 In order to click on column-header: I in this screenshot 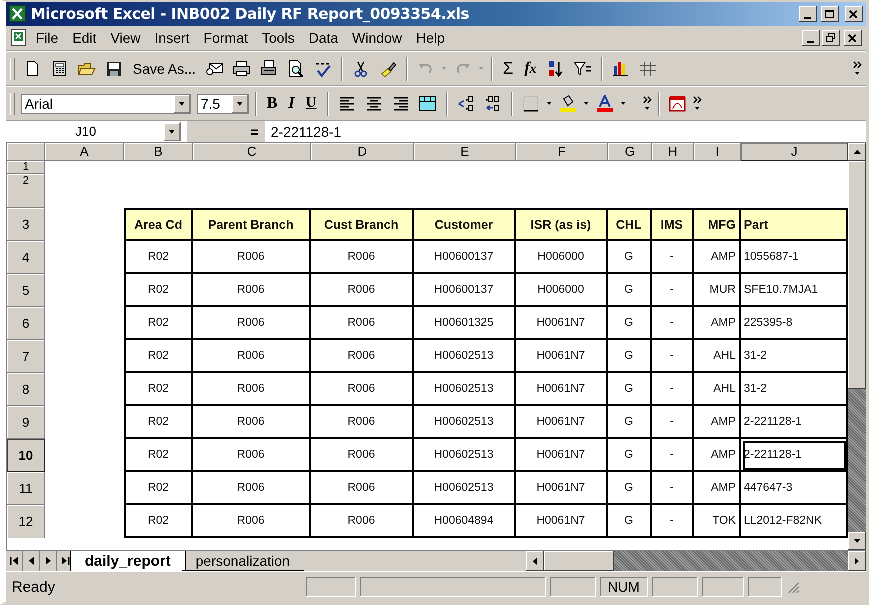, I will do `click(717, 152)`.